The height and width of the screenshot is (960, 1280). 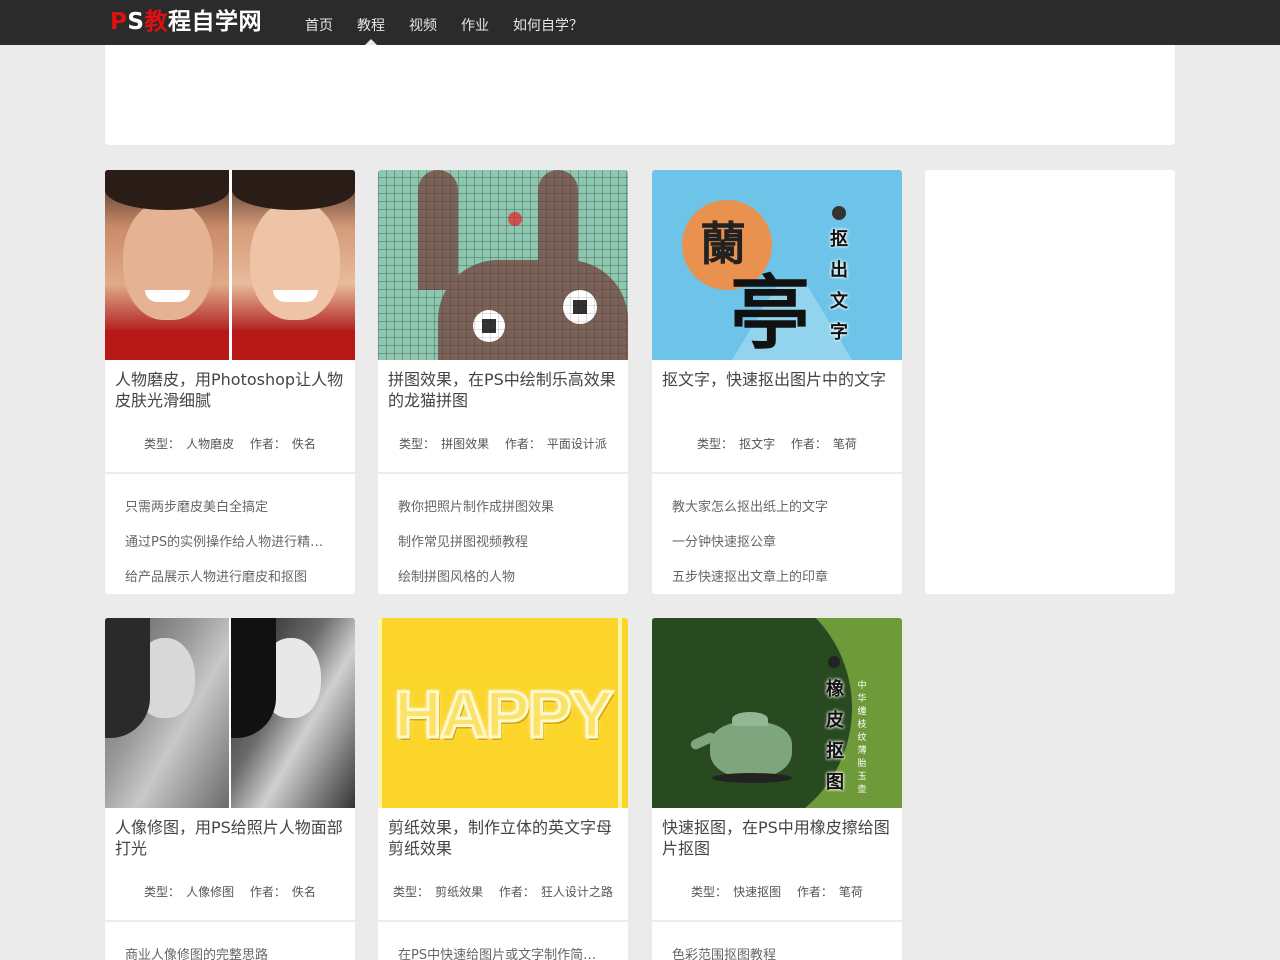 What do you see at coordinates (210, 892) in the screenshot?
I see `type-value: 人像修图` at bounding box center [210, 892].